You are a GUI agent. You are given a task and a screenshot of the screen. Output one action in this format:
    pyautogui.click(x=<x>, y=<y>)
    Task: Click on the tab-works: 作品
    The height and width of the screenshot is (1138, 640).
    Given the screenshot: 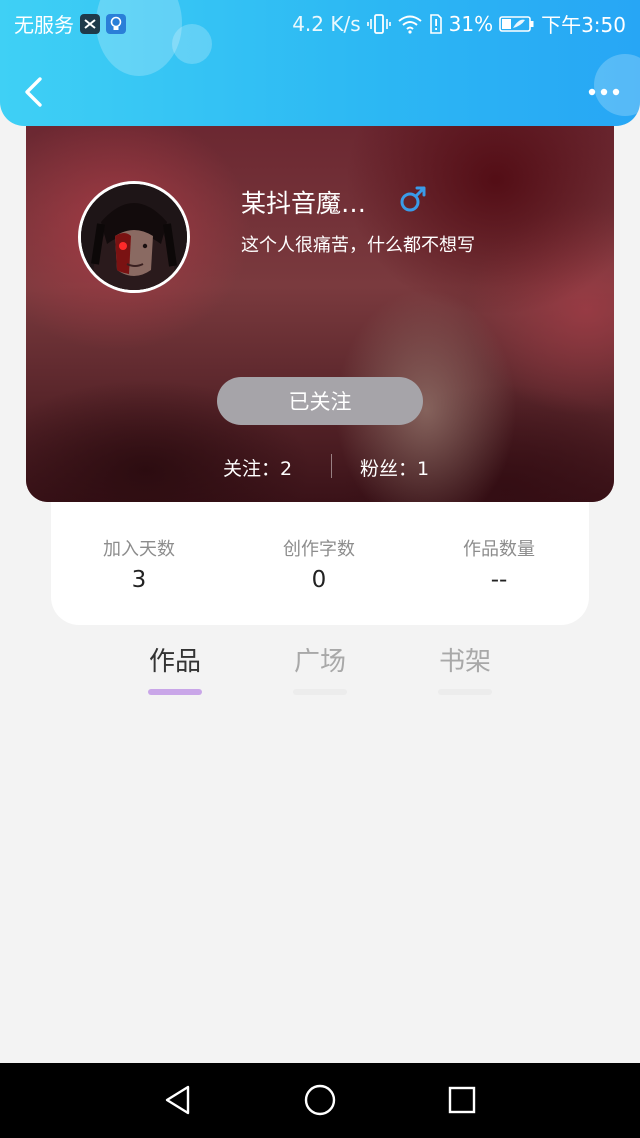 What is the action you would take?
    pyautogui.click(x=175, y=673)
    